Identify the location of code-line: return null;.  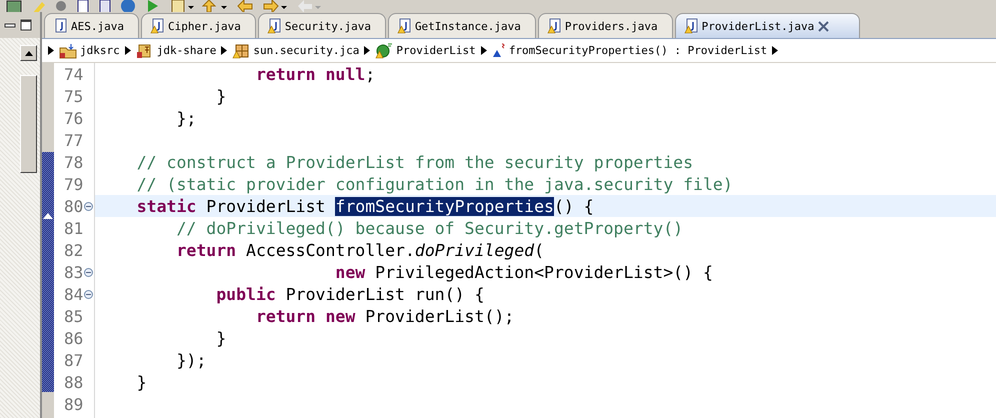
(315, 74).